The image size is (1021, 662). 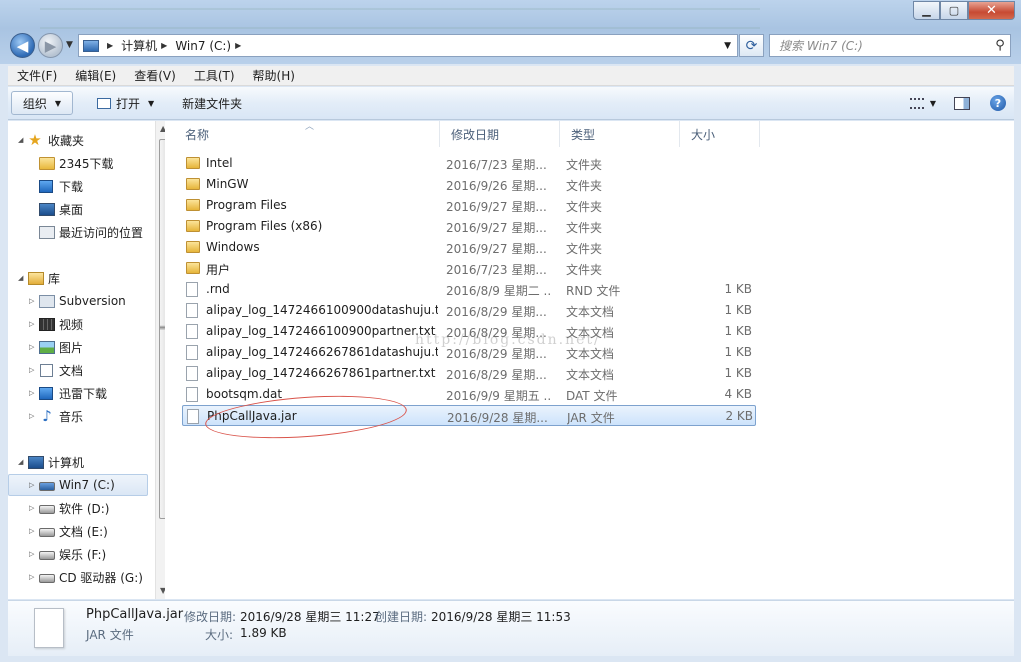 I want to click on nav-item-drive-c: ▷ Win7 (C:), so click(x=78, y=485).